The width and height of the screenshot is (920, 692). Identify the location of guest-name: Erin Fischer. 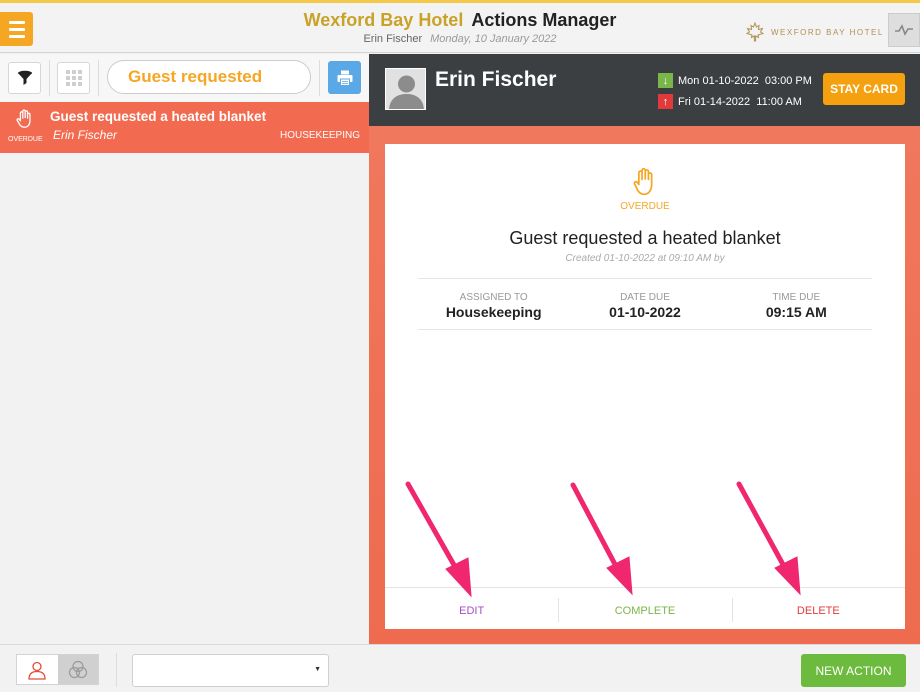
(496, 79).